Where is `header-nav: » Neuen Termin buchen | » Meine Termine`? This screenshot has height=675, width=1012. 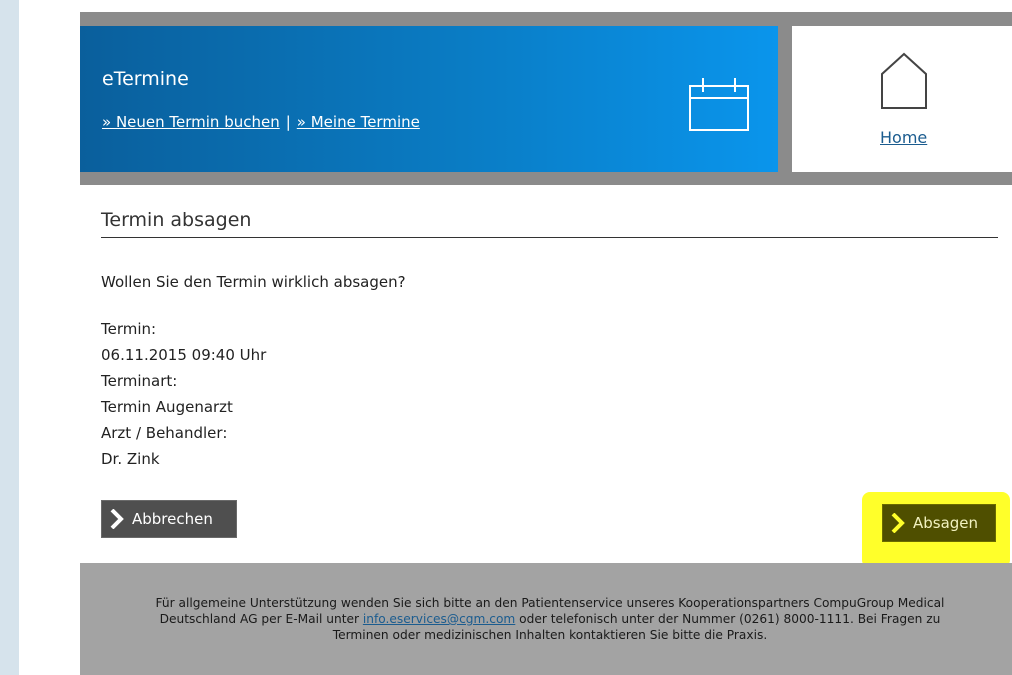 header-nav: » Neuen Termin buchen | » Meine Termine is located at coordinates (261, 122).